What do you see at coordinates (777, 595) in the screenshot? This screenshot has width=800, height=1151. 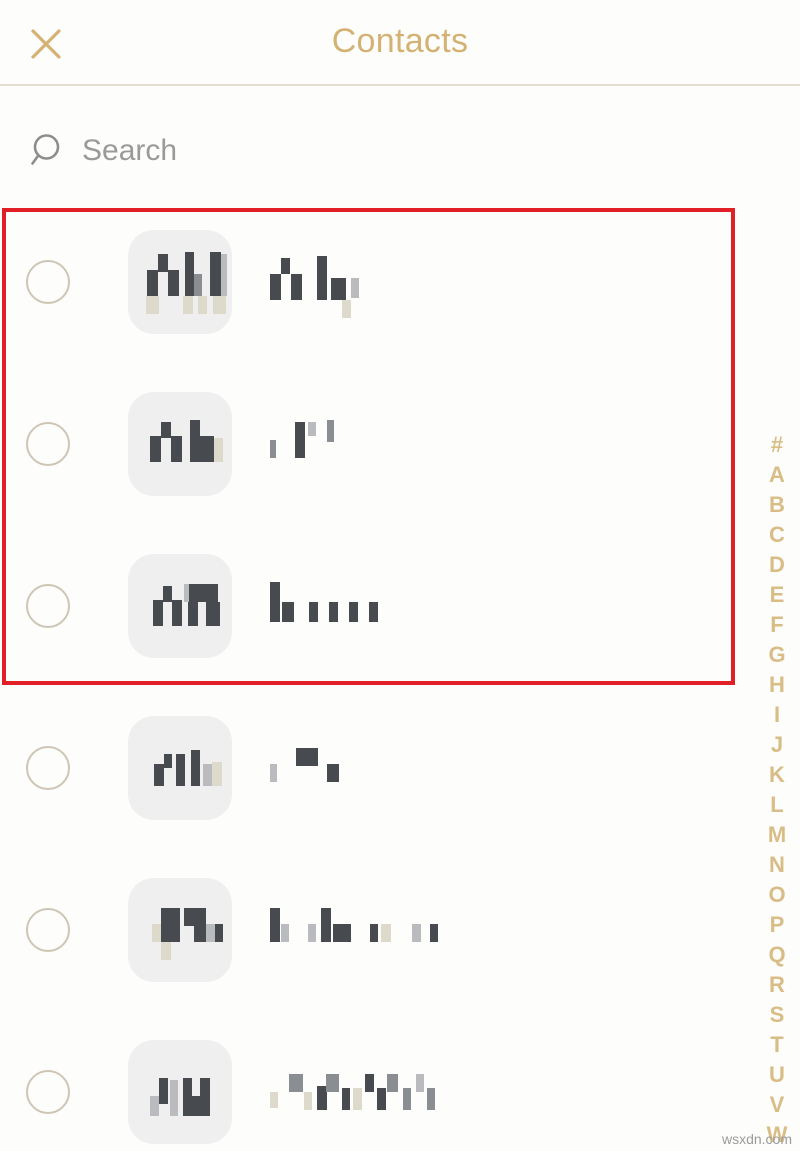 I see `alpha-index-letter: E` at bounding box center [777, 595].